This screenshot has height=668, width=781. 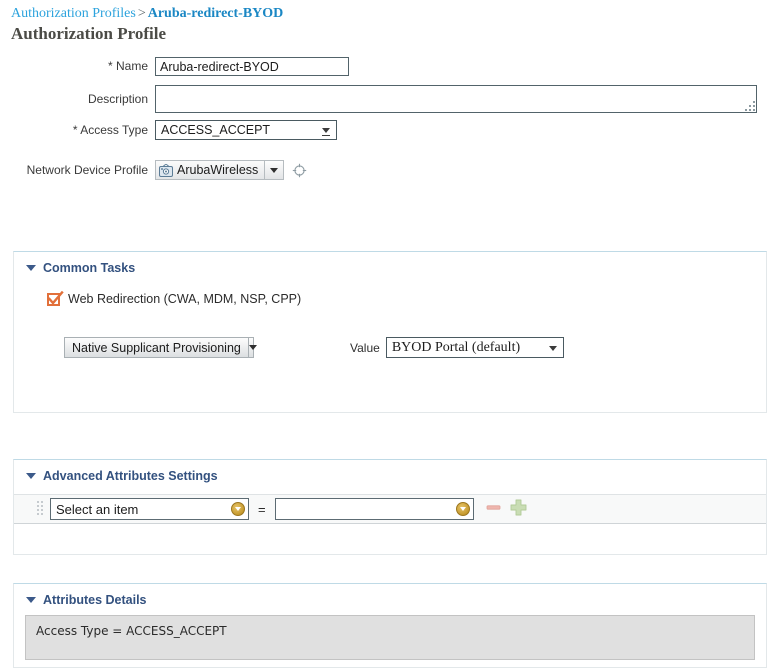 I want to click on attribute-name-dropdown-button, so click(x=238, y=509).